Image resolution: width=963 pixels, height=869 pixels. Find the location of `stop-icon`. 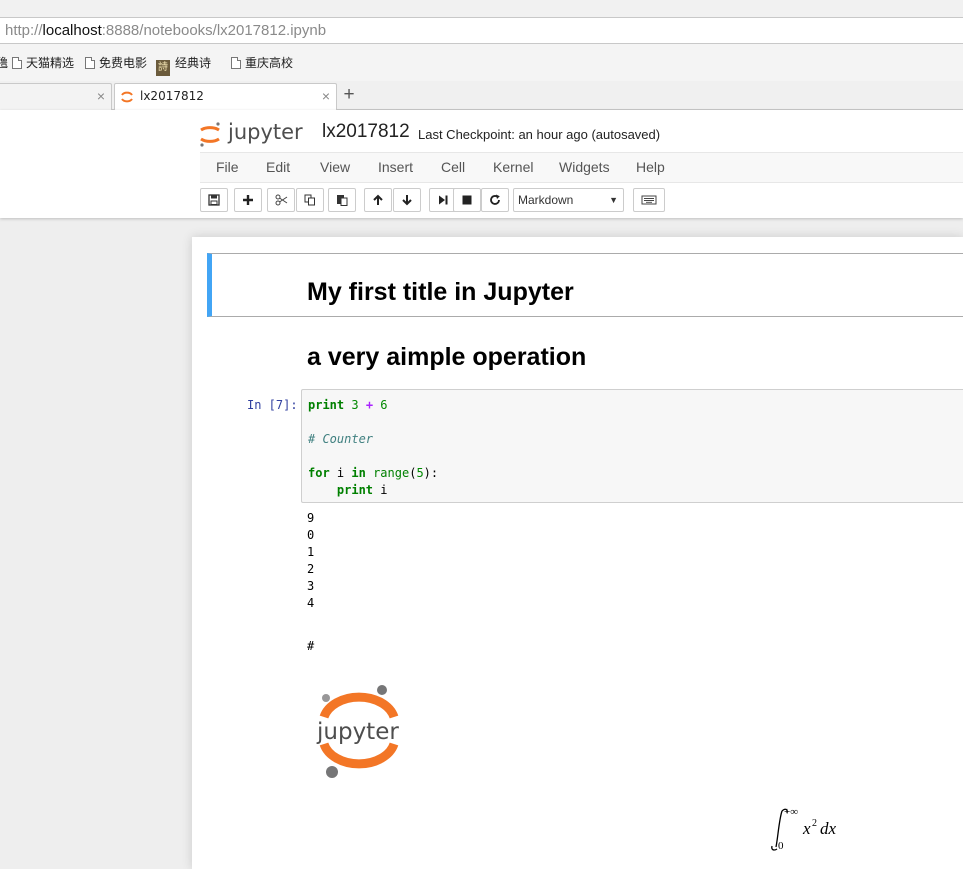

stop-icon is located at coordinates (467, 200).